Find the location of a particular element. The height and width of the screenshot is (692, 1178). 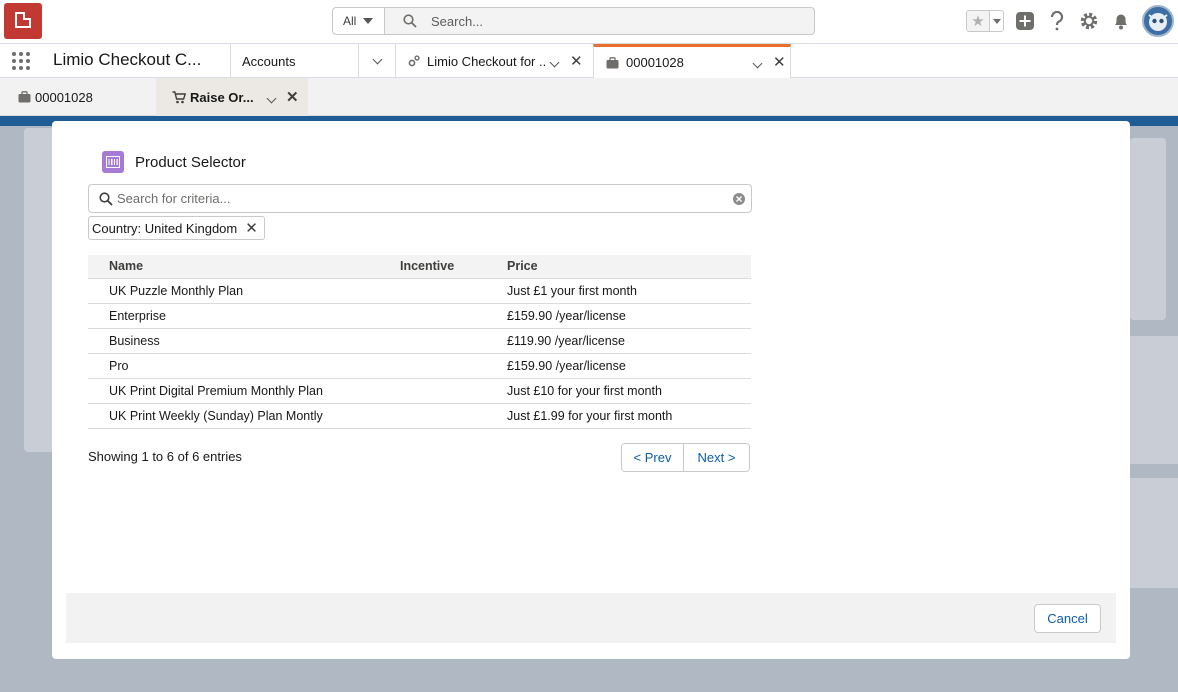

modal-footer: Cancel is located at coordinates (591, 618).